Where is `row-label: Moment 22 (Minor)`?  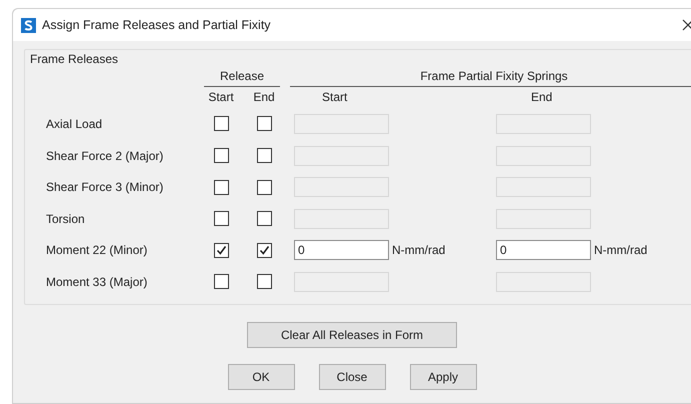
row-label: Moment 22 (Minor) is located at coordinates (97, 250).